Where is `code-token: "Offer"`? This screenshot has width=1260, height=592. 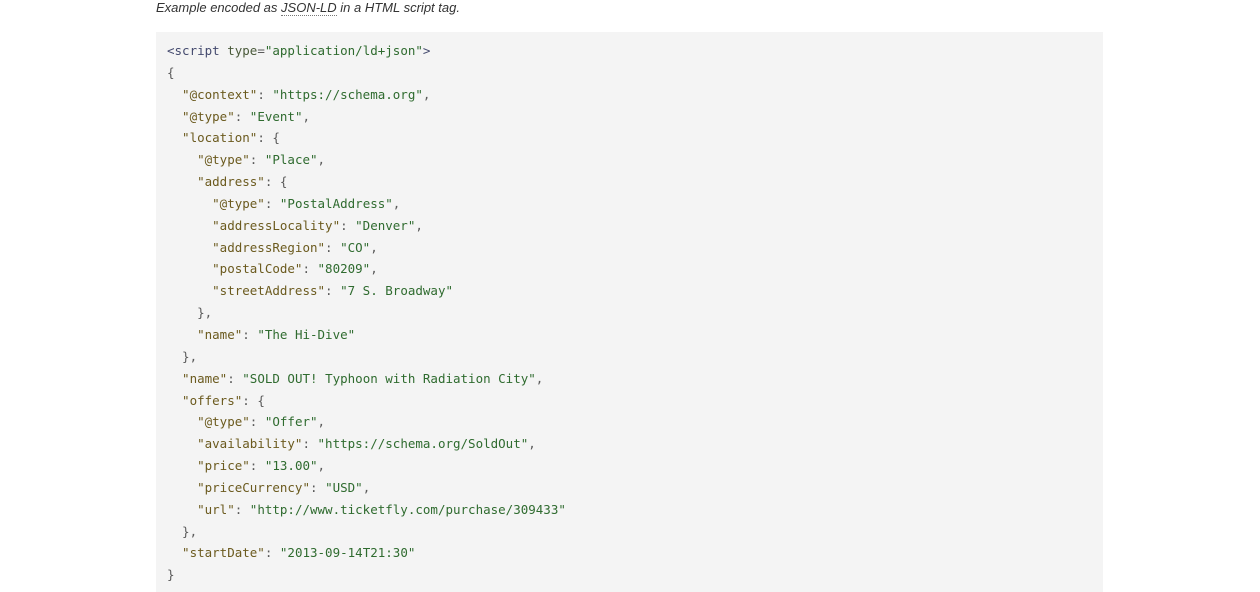 code-token: "Offer" is located at coordinates (291, 422).